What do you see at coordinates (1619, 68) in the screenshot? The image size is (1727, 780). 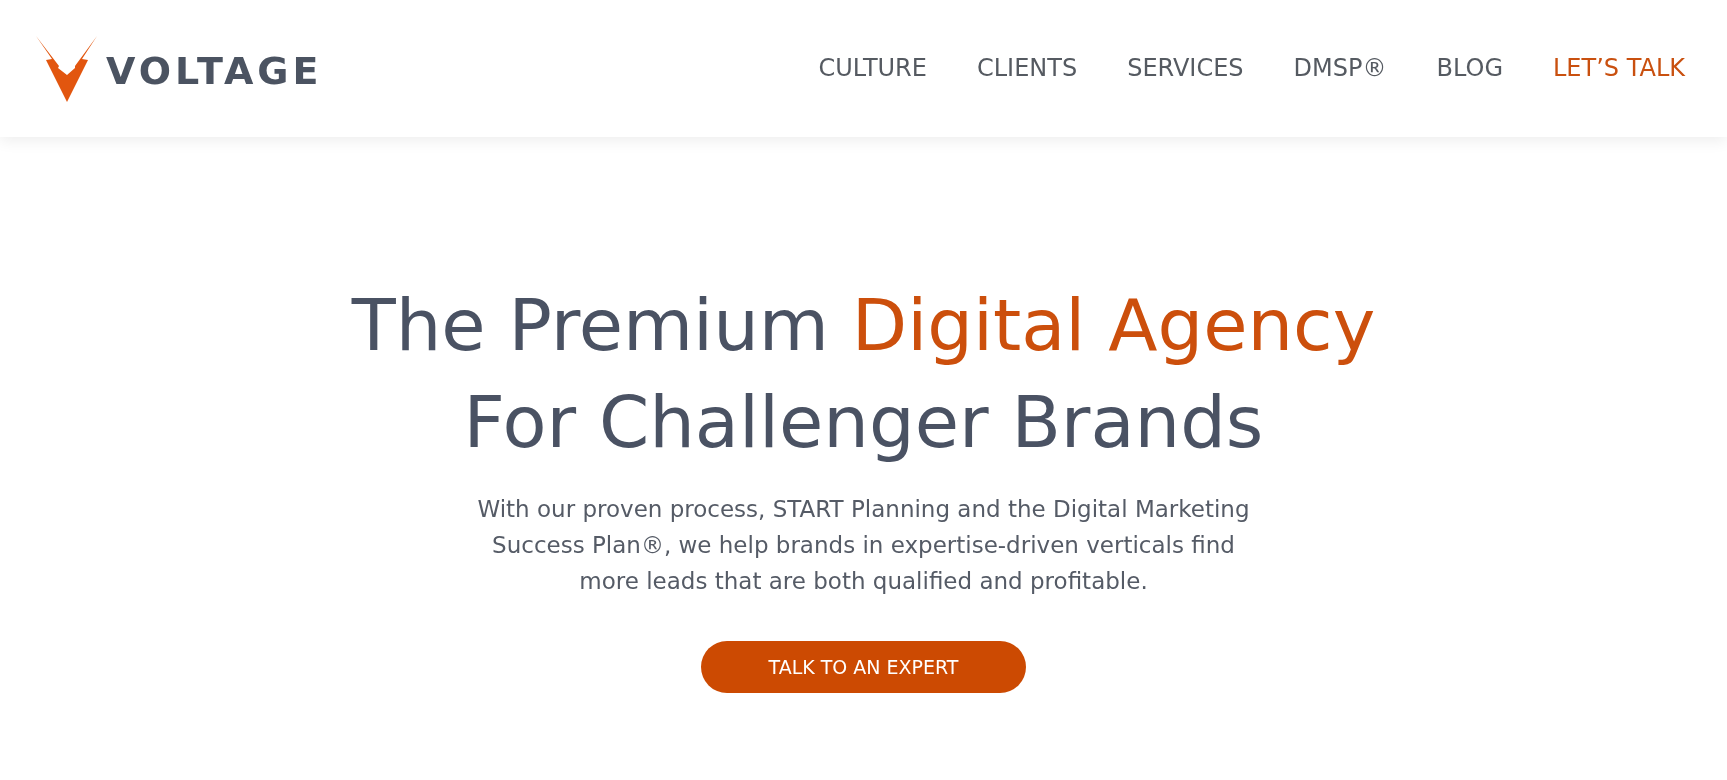 I see `nav-link: LET’S TALK` at bounding box center [1619, 68].